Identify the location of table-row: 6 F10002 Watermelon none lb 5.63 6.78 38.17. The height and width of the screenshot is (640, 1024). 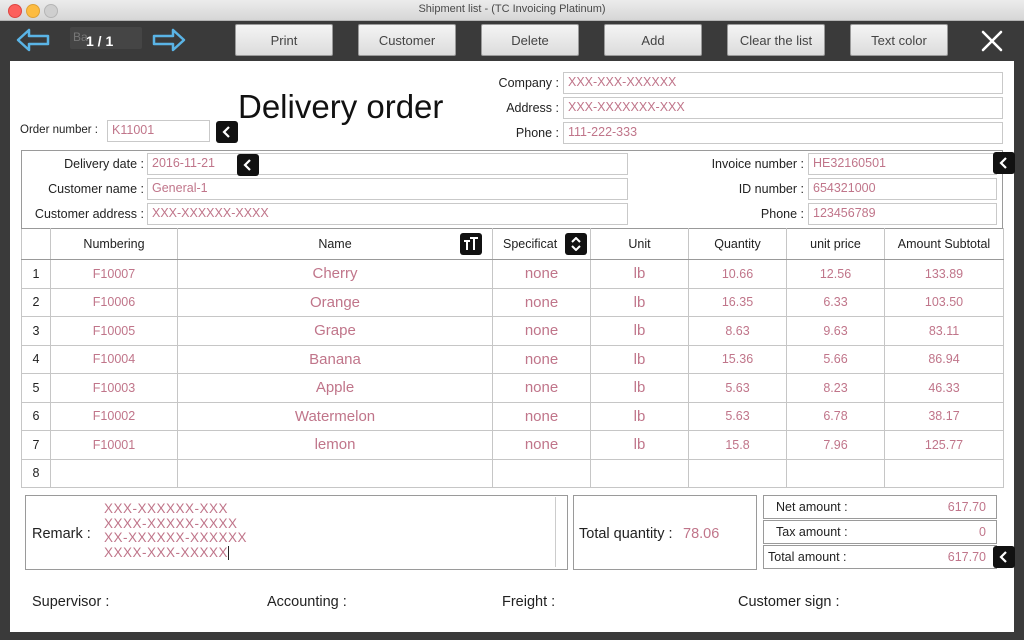
(512, 416).